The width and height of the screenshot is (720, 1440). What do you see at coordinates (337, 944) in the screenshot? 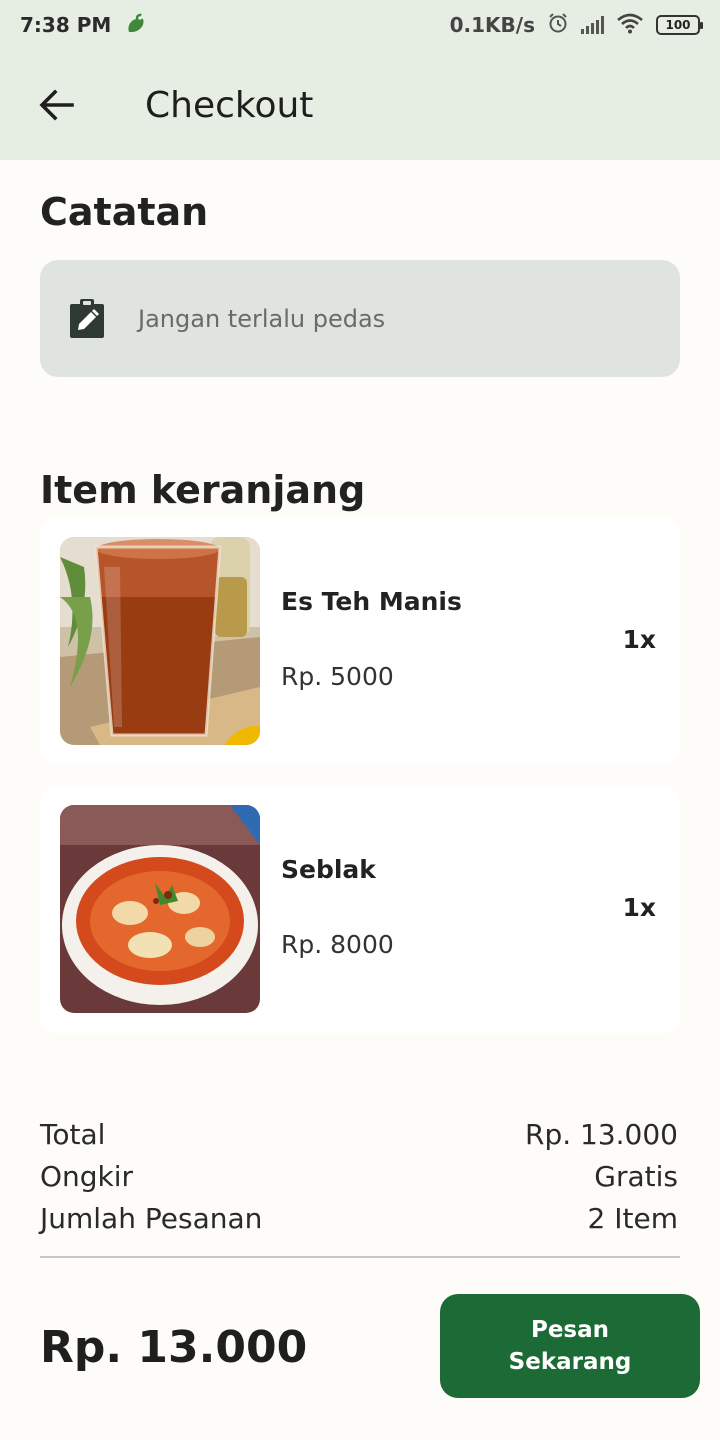
I see `item-price: Rp. 8000` at bounding box center [337, 944].